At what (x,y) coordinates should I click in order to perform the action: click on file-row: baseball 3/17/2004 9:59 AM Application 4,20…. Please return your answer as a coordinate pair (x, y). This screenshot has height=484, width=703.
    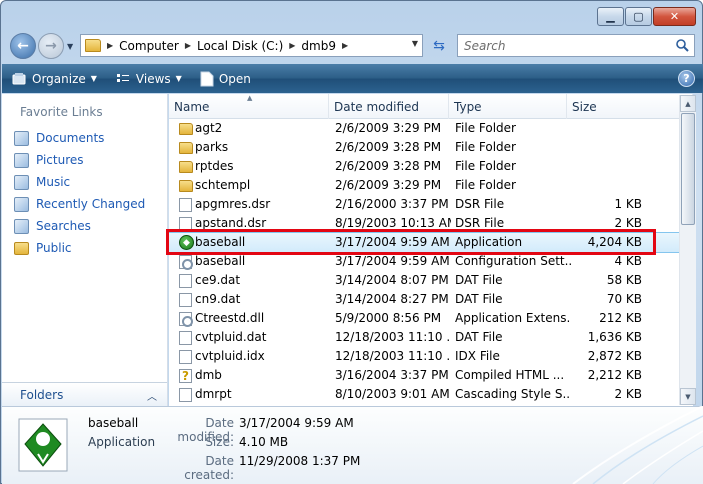
    Looking at the image, I should click on (425, 242).